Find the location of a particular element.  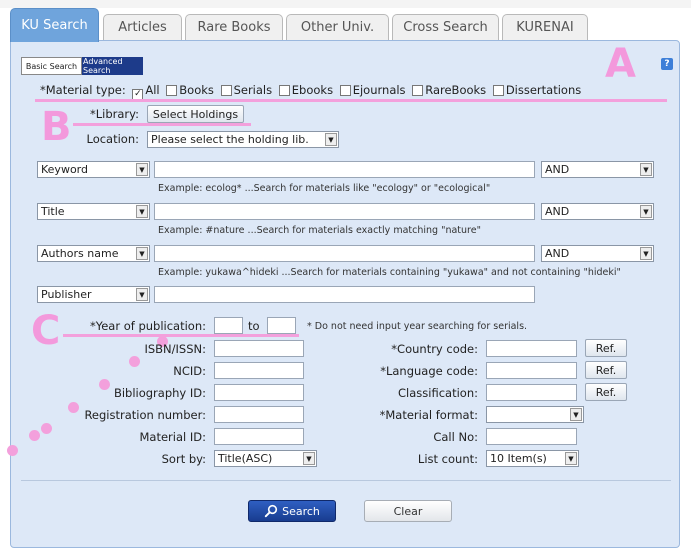

country-code-input is located at coordinates (531, 348).